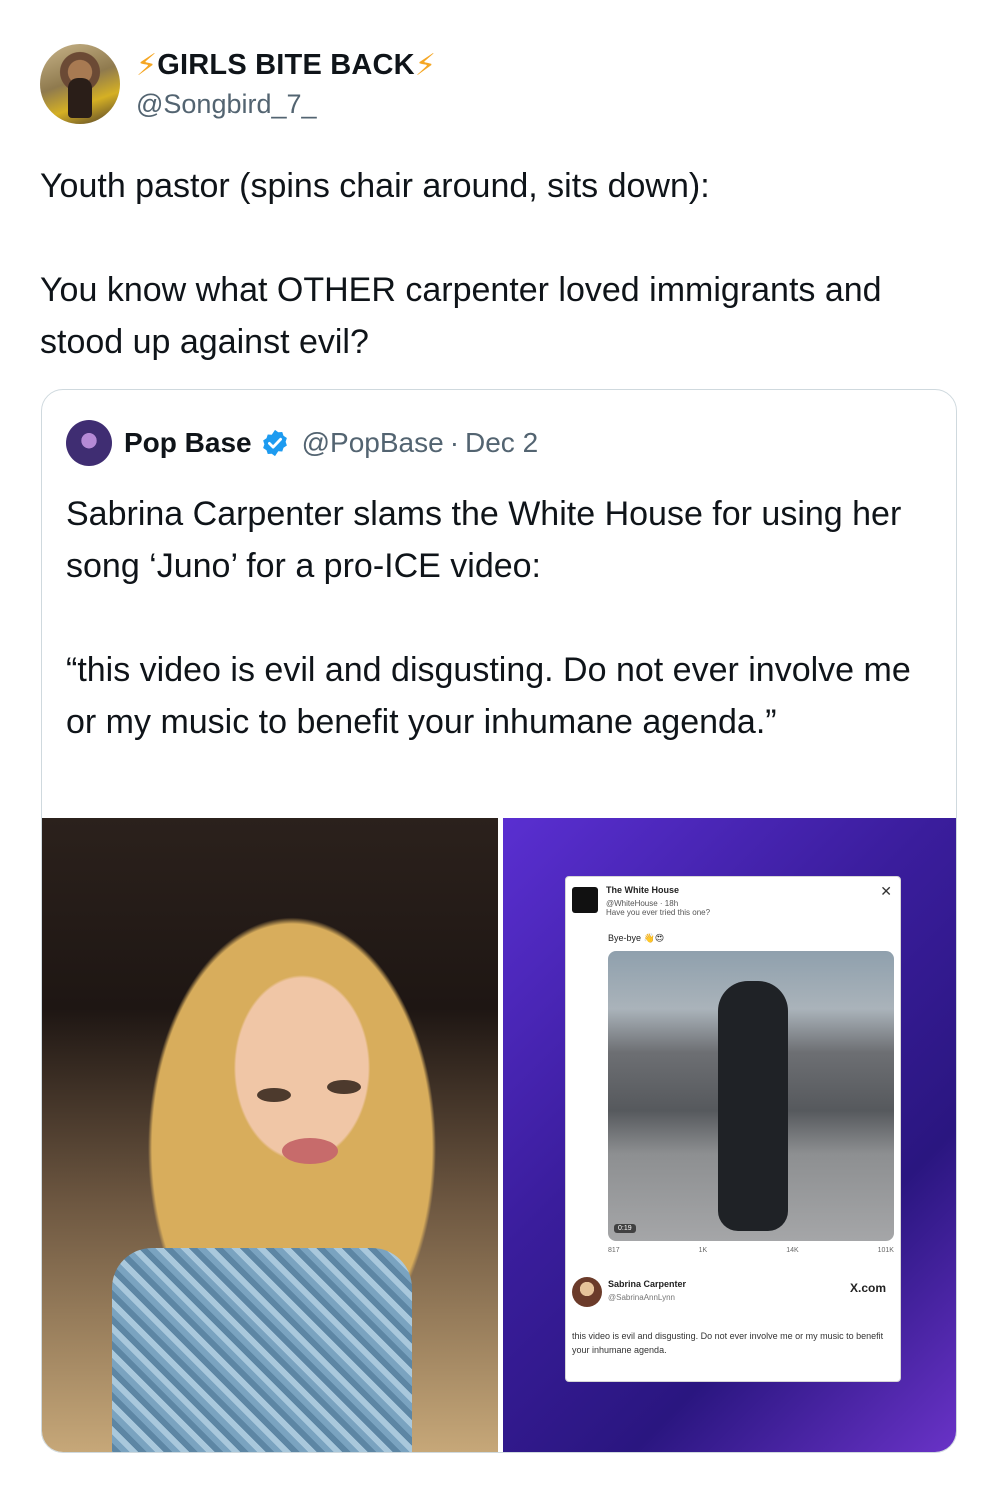 Image resolution: width=996 pixels, height=1494 pixels. Describe the element at coordinates (286, 104) in the screenshot. I see `author-handle: @Songbird_7_` at that location.